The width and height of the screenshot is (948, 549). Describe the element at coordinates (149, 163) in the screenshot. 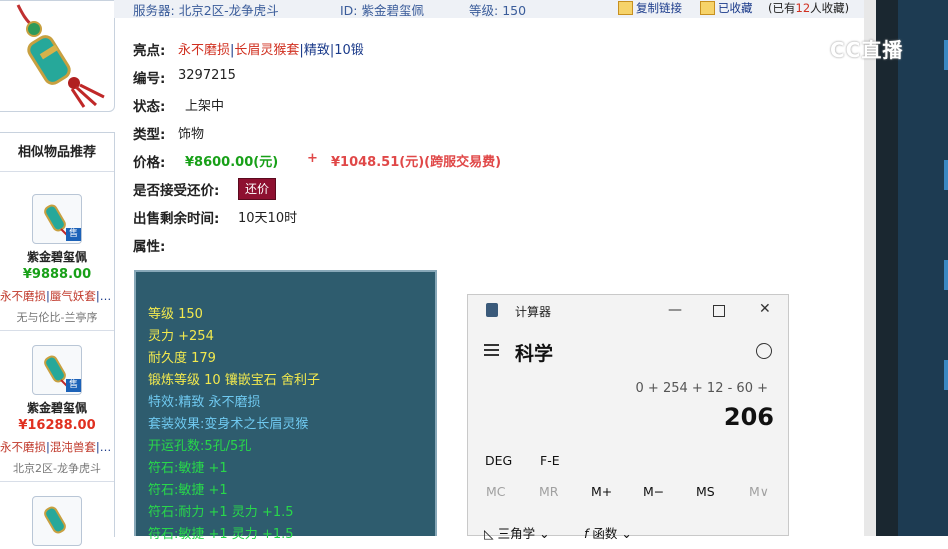

I see `price-label: 价格:` at that location.